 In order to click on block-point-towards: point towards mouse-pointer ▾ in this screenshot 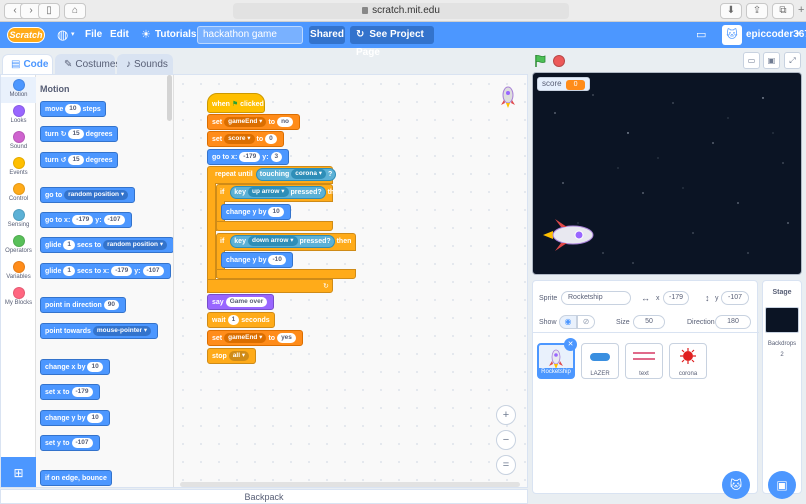, I will do `click(99, 331)`.